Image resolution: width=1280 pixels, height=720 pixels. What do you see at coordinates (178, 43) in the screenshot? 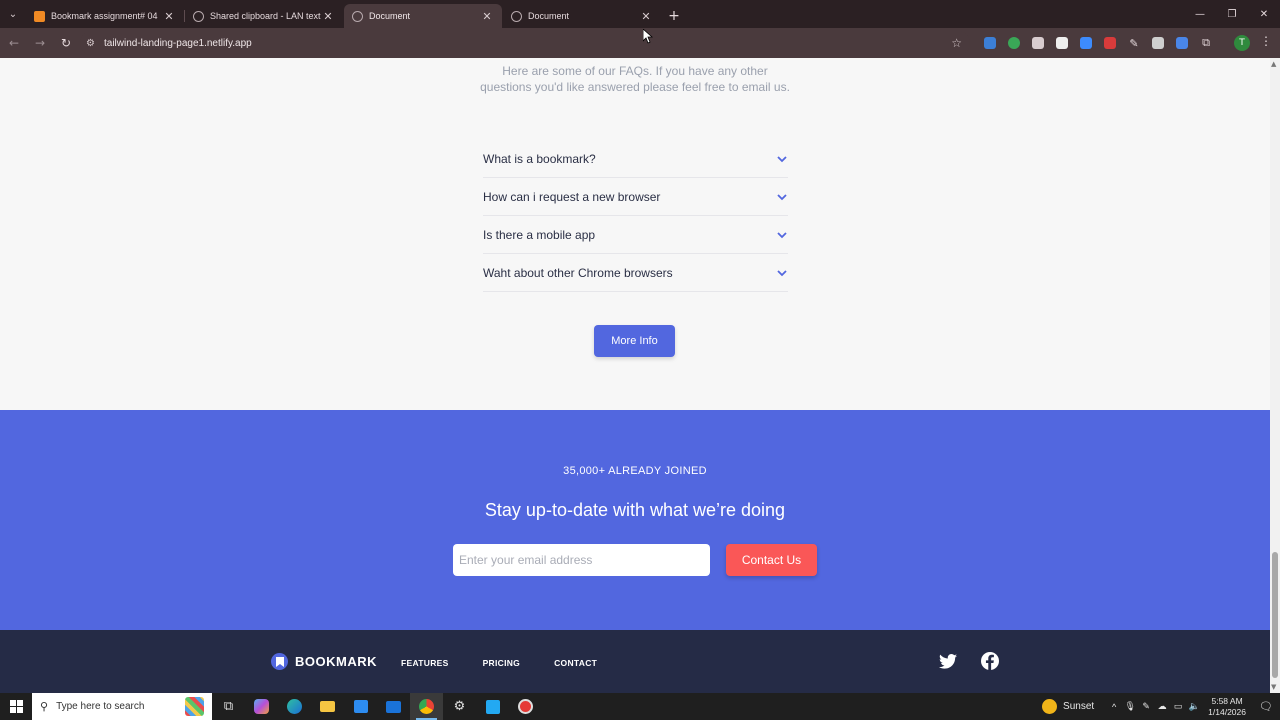
I see `url-text: tailwind-landing-page1.netlify.app` at bounding box center [178, 43].